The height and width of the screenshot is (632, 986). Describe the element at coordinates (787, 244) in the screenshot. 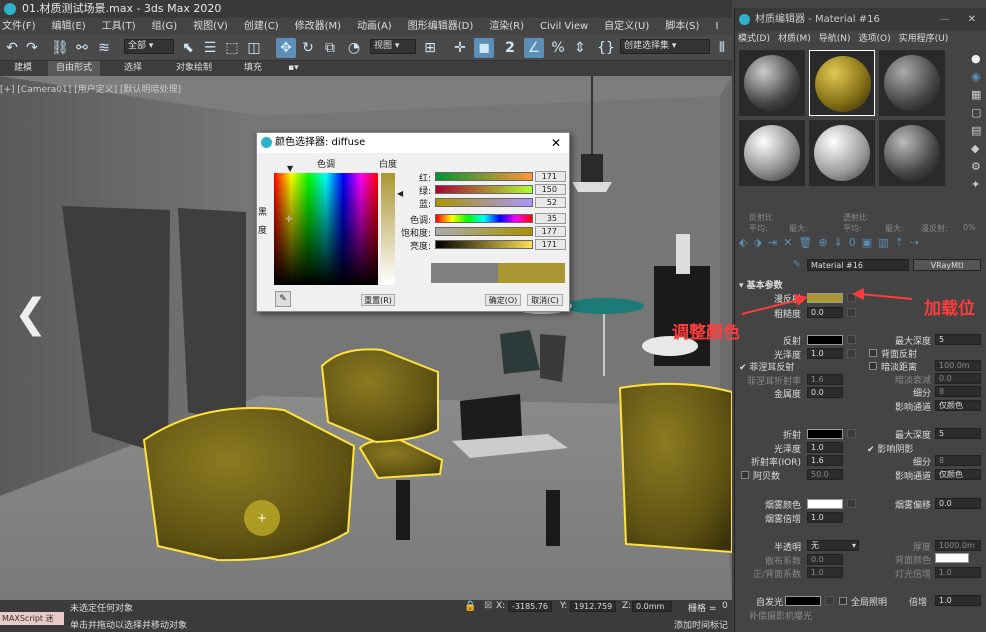

I see `reset-map-icon: ✕` at that location.